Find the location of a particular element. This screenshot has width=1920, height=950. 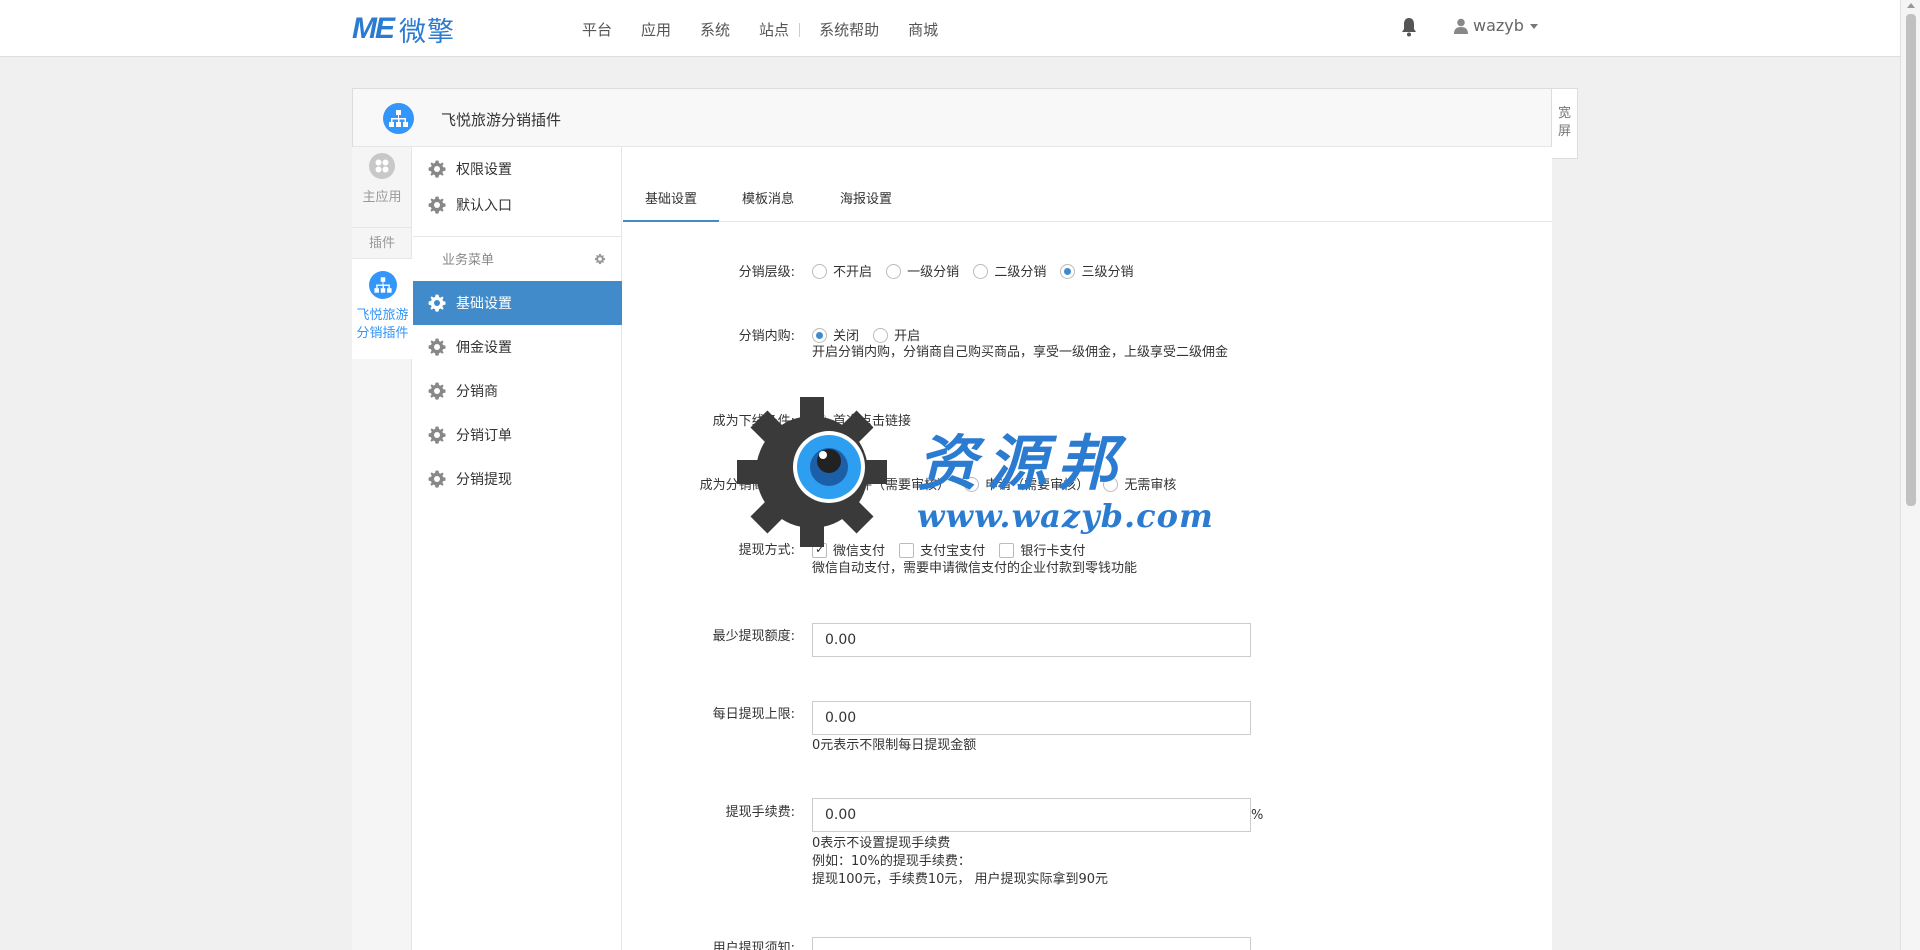

fee-label: 提现手续费: is located at coordinates (760, 812).